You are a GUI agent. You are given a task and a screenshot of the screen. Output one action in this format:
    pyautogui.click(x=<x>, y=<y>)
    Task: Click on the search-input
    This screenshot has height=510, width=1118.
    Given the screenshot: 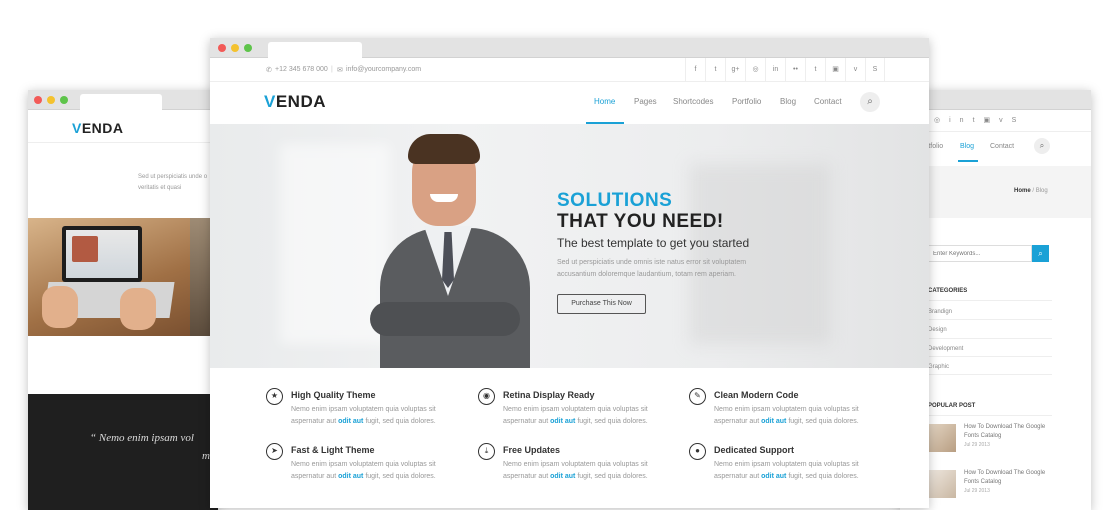 What is the action you would take?
    pyautogui.click(x=980, y=253)
    